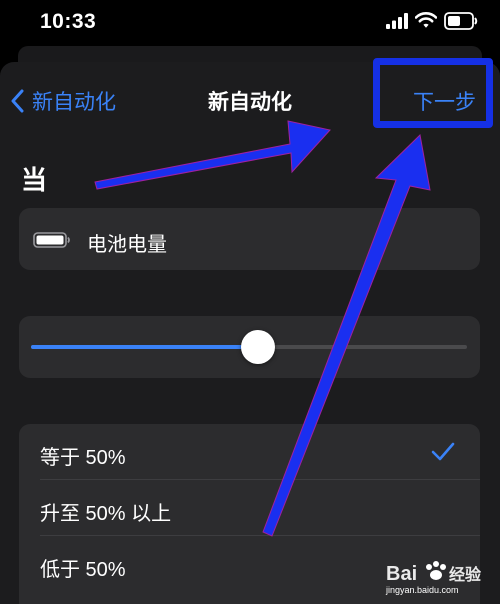 This screenshot has width=500, height=604. Describe the element at coordinates (397, 21) in the screenshot. I see `signal-icon` at that location.